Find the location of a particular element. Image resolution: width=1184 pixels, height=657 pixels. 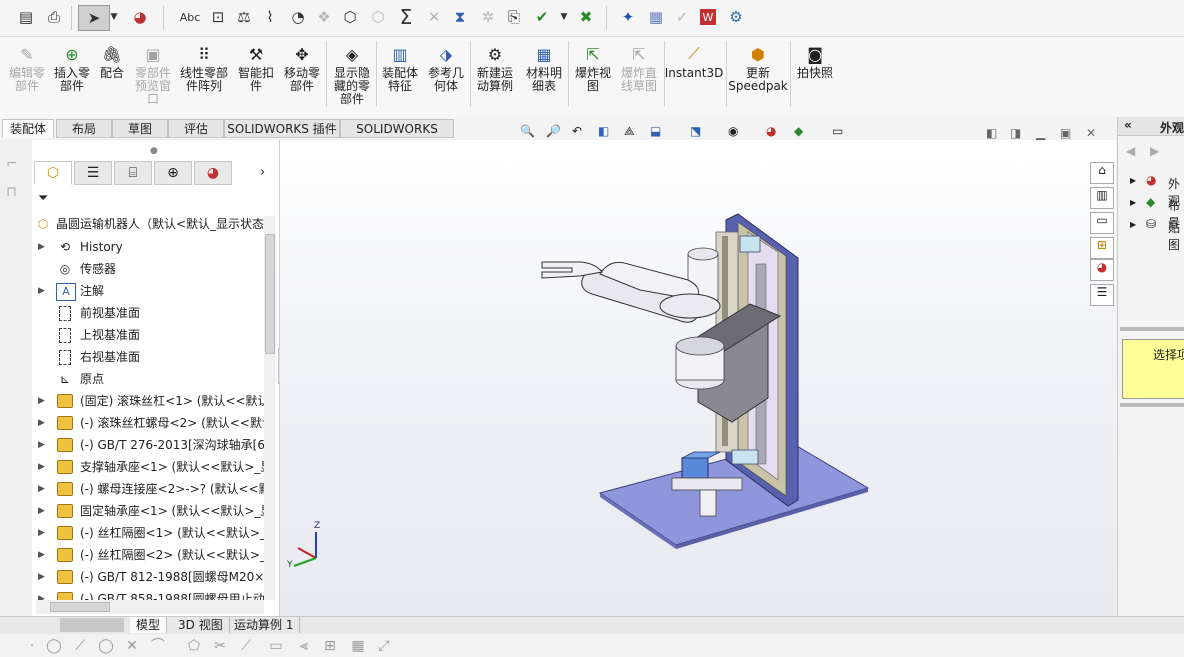

part-preview-button: ▣ 零部件 预览窗 口 is located at coordinates (153, 77).